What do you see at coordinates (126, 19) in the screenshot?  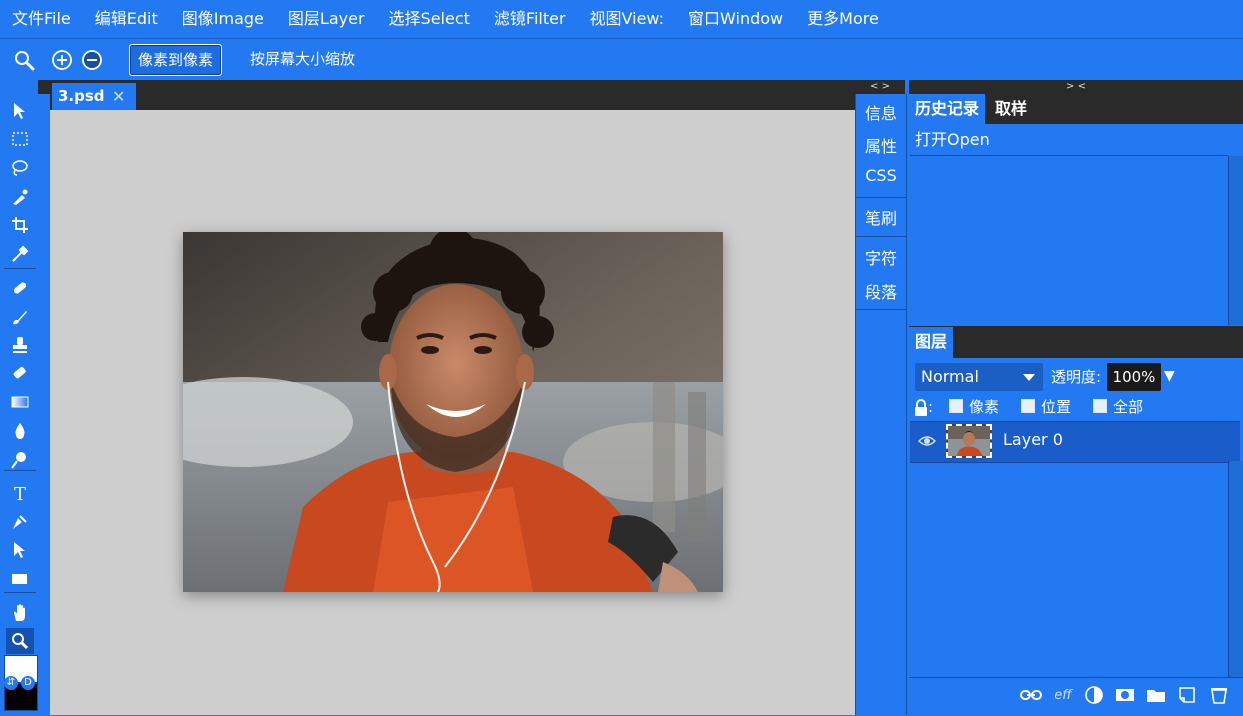 I see `menu-edit: 编辑Edit` at bounding box center [126, 19].